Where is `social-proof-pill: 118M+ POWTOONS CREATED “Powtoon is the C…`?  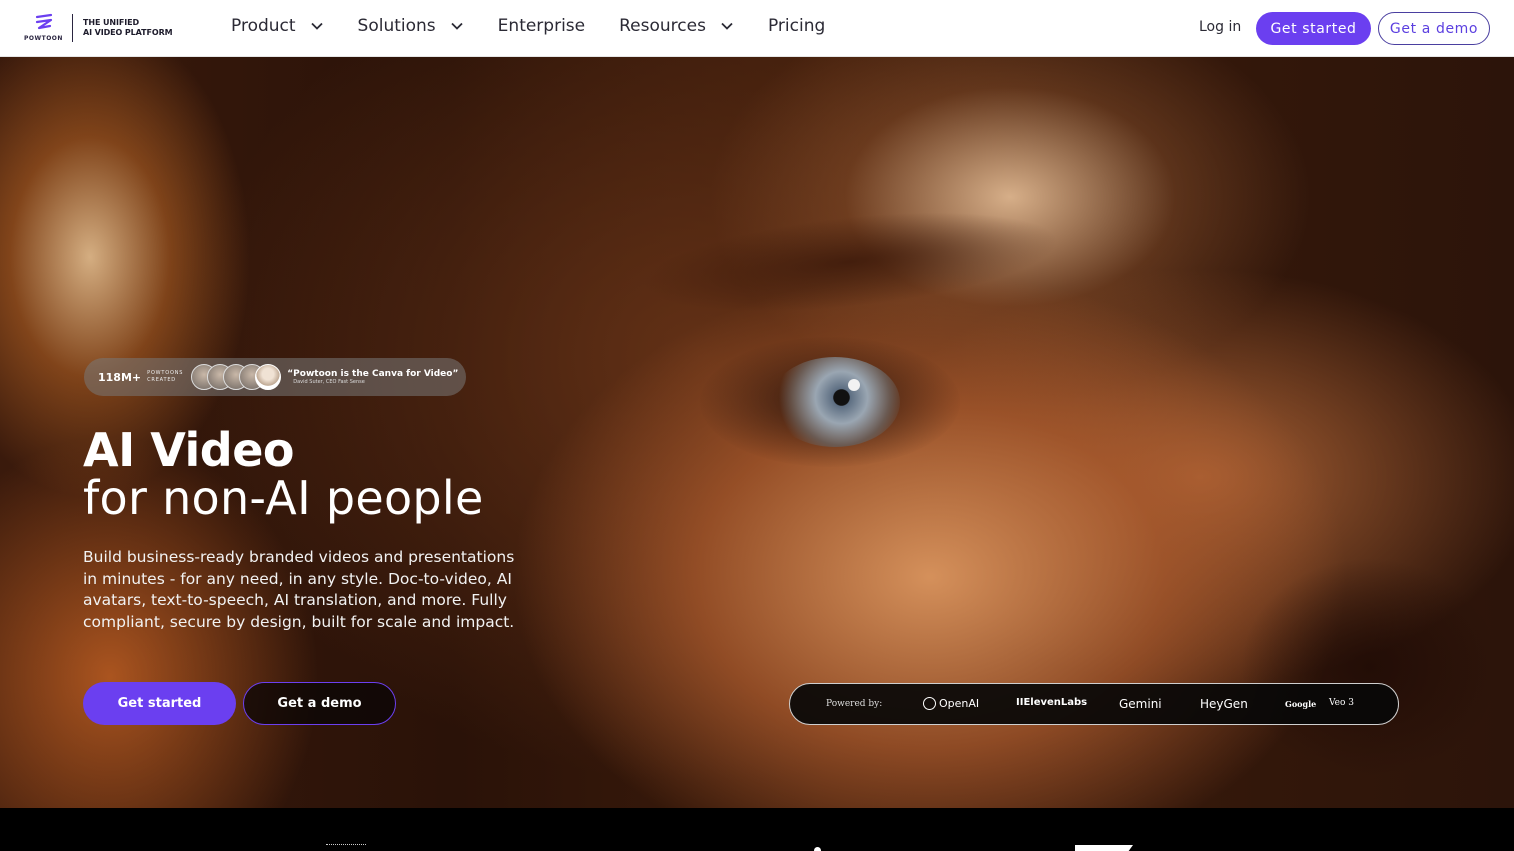
social-proof-pill: 118M+ POWTOONS CREATED “Powtoon is the C… is located at coordinates (275, 377).